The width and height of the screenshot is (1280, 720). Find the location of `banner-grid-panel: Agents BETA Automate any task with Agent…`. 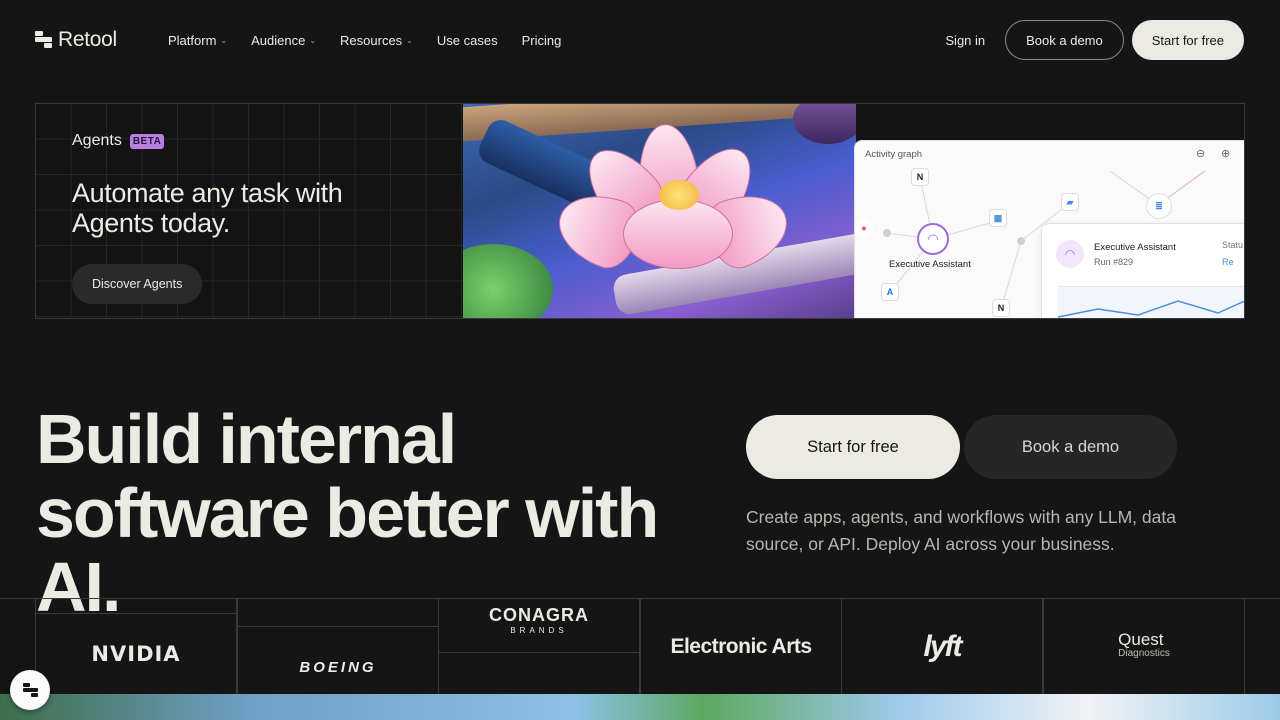

banner-grid-panel: Agents BETA Automate any task with Agent… is located at coordinates (249, 211).